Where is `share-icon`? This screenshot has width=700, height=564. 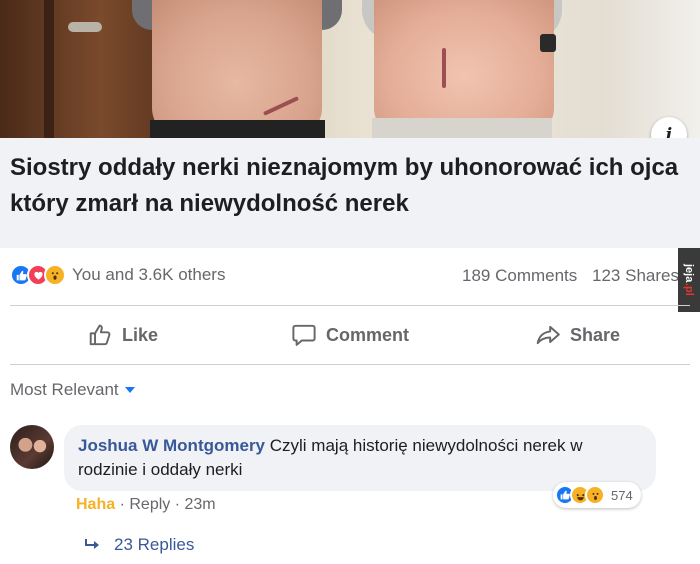
share-icon is located at coordinates (548, 335).